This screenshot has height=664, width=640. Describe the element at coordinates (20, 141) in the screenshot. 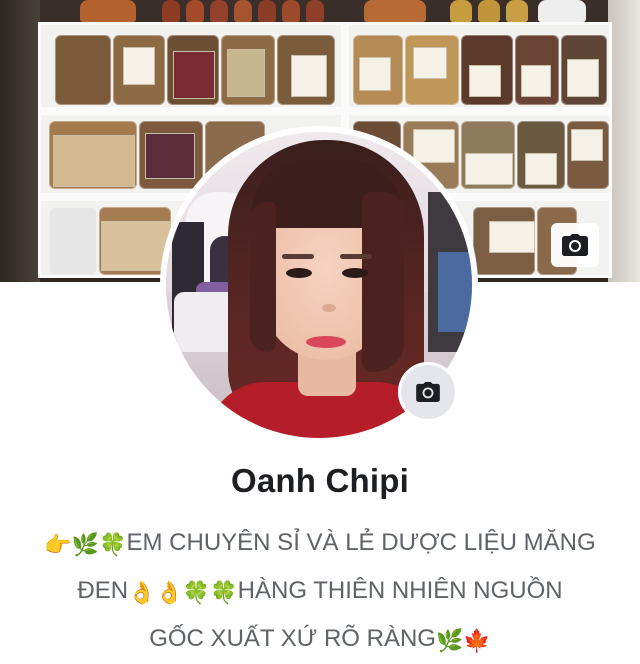

I see `cover-background-left` at that location.